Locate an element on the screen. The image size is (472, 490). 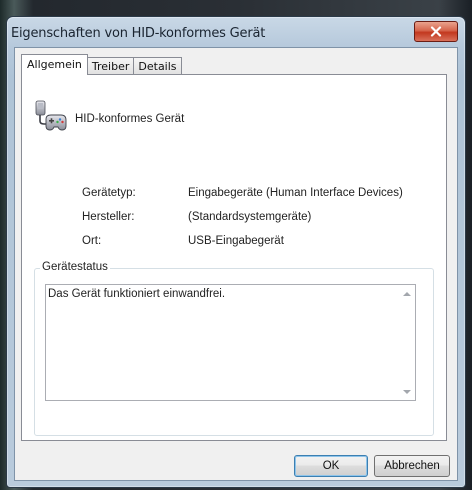
device-status-text: Das Gerät funktioniert einwandfrei. is located at coordinates (137, 294).